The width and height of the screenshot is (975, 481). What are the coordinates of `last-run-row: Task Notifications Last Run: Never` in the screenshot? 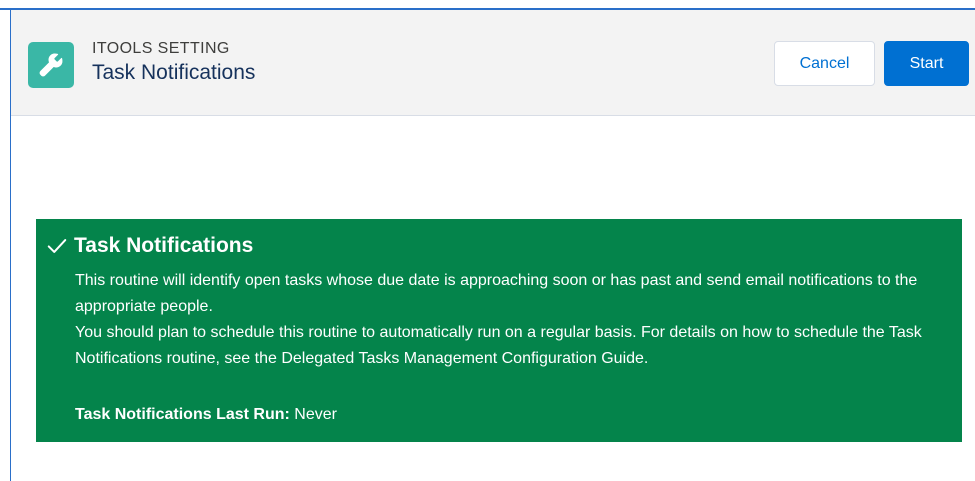 It's located at (206, 415).